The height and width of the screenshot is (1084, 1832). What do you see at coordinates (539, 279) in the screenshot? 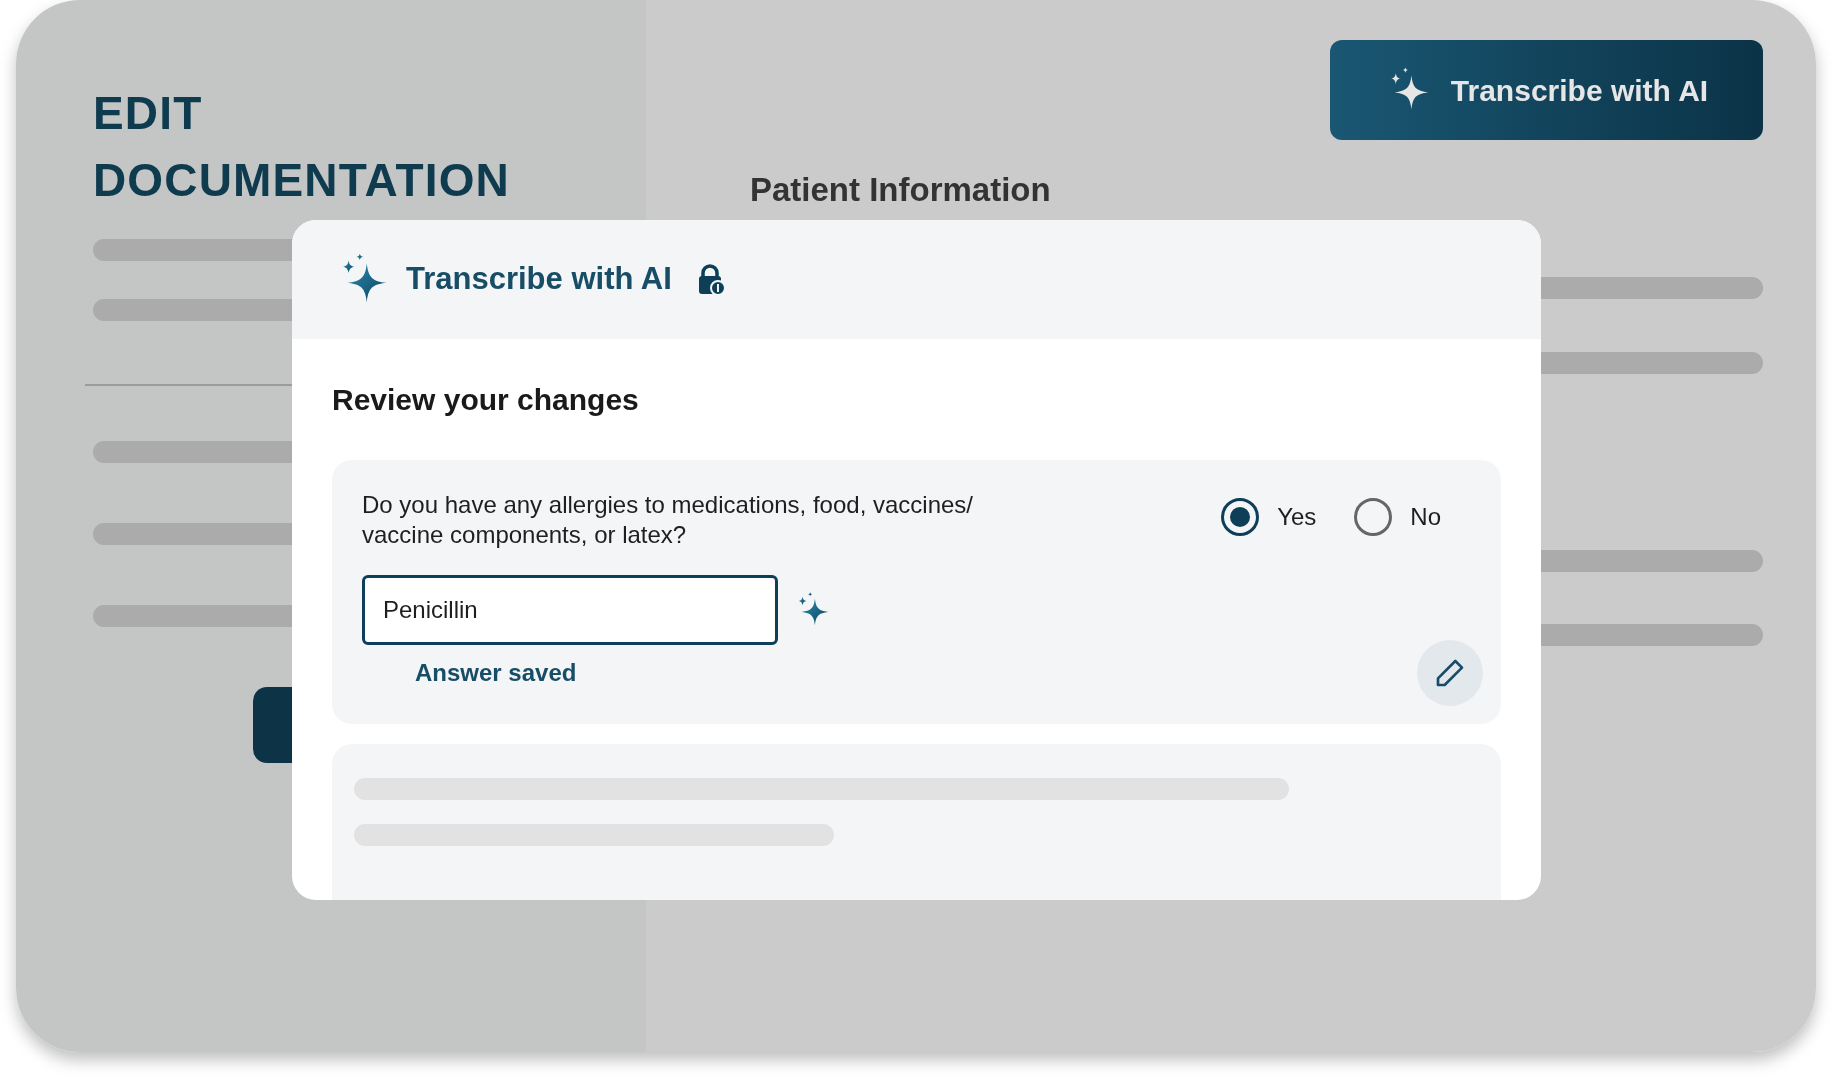
I see `modal-title: Transcribe with AI` at bounding box center [539, 279].